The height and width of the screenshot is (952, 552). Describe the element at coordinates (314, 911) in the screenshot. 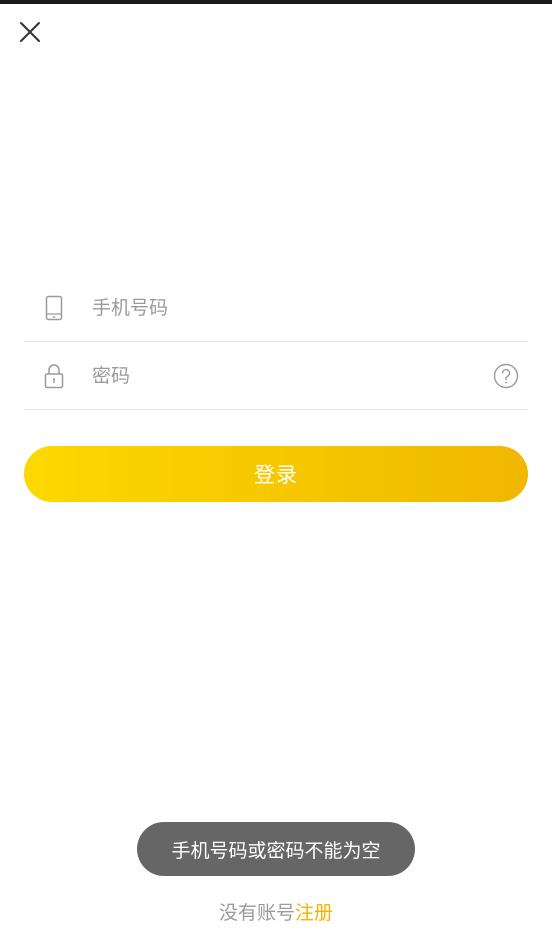

I see `register-link: 注册` at that location.